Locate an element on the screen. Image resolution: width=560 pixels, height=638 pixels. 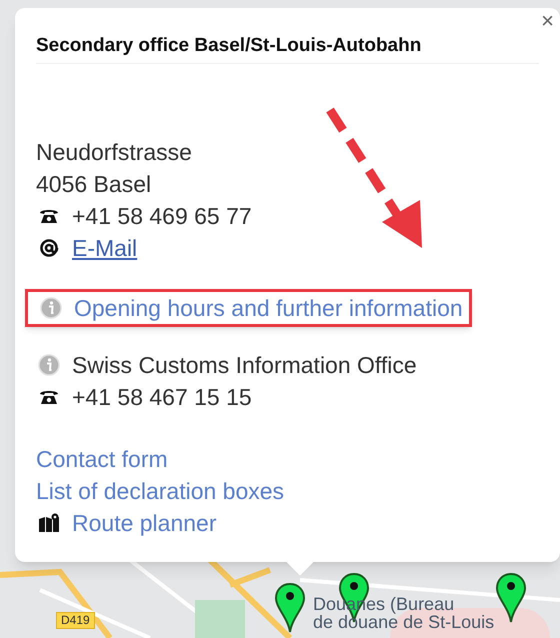
close-button: × is located at coordinates (547, 21).